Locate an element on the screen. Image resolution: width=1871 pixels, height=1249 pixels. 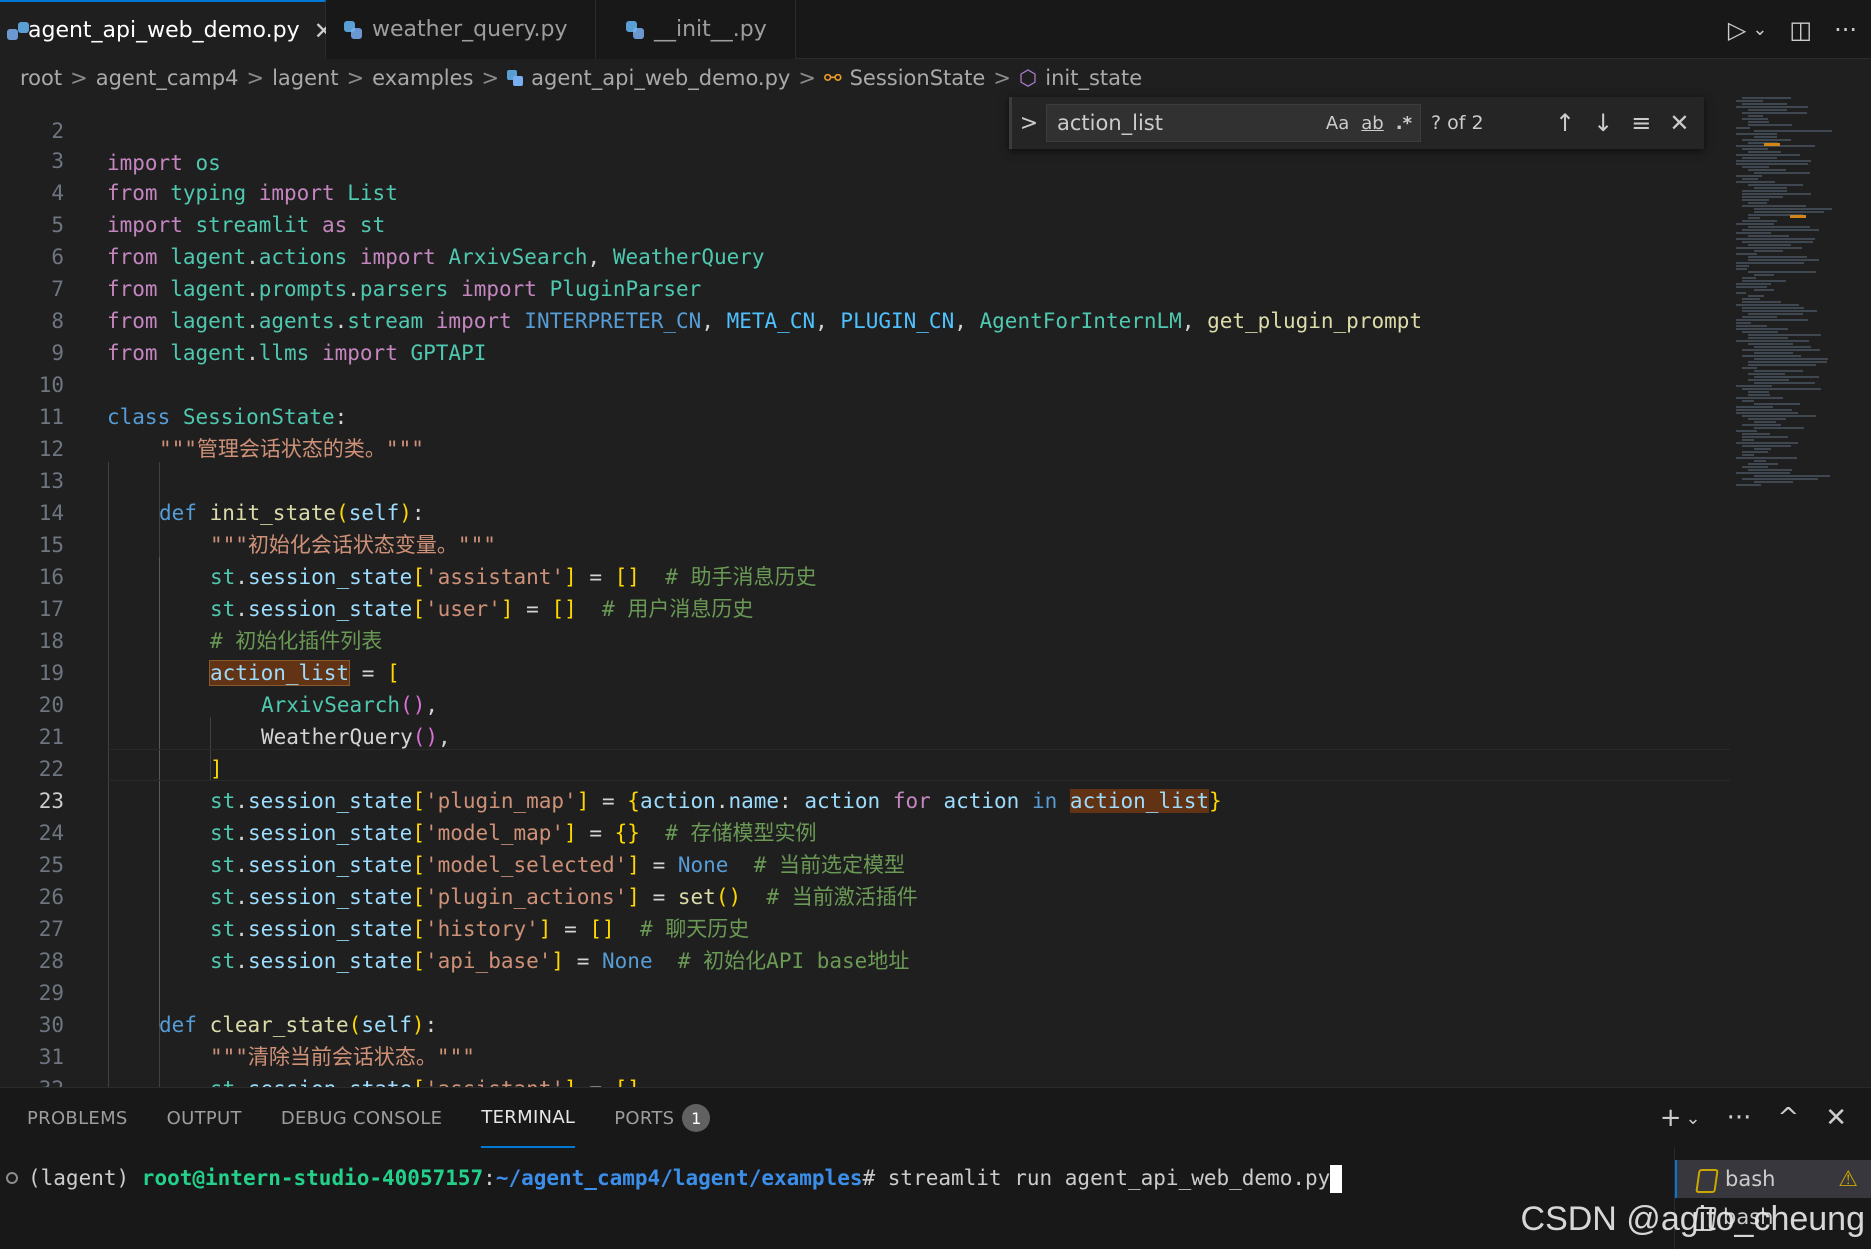
new-terminal-plus-icon: + is located at coordinates (1671, 1118).